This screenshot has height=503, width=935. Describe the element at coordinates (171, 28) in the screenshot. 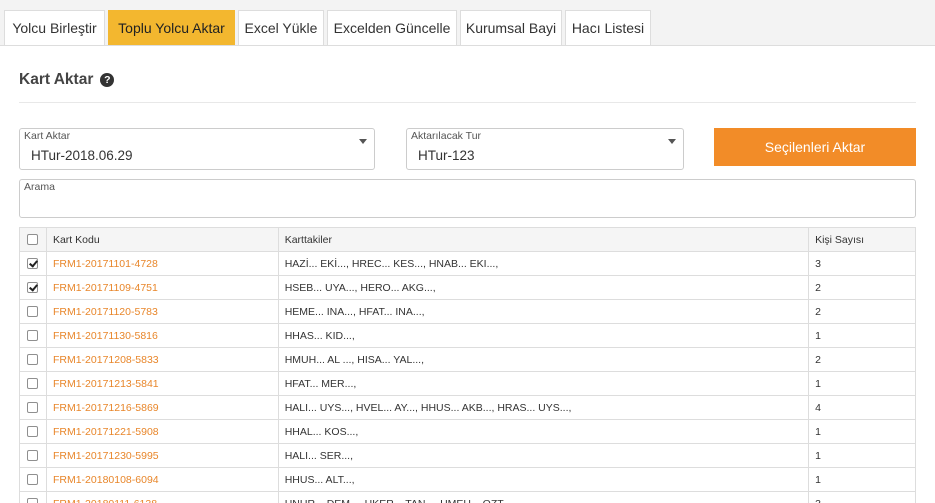

I see `tab-toplu-yolcu-aktar: Toplu Yolcu Aktar` at that location.